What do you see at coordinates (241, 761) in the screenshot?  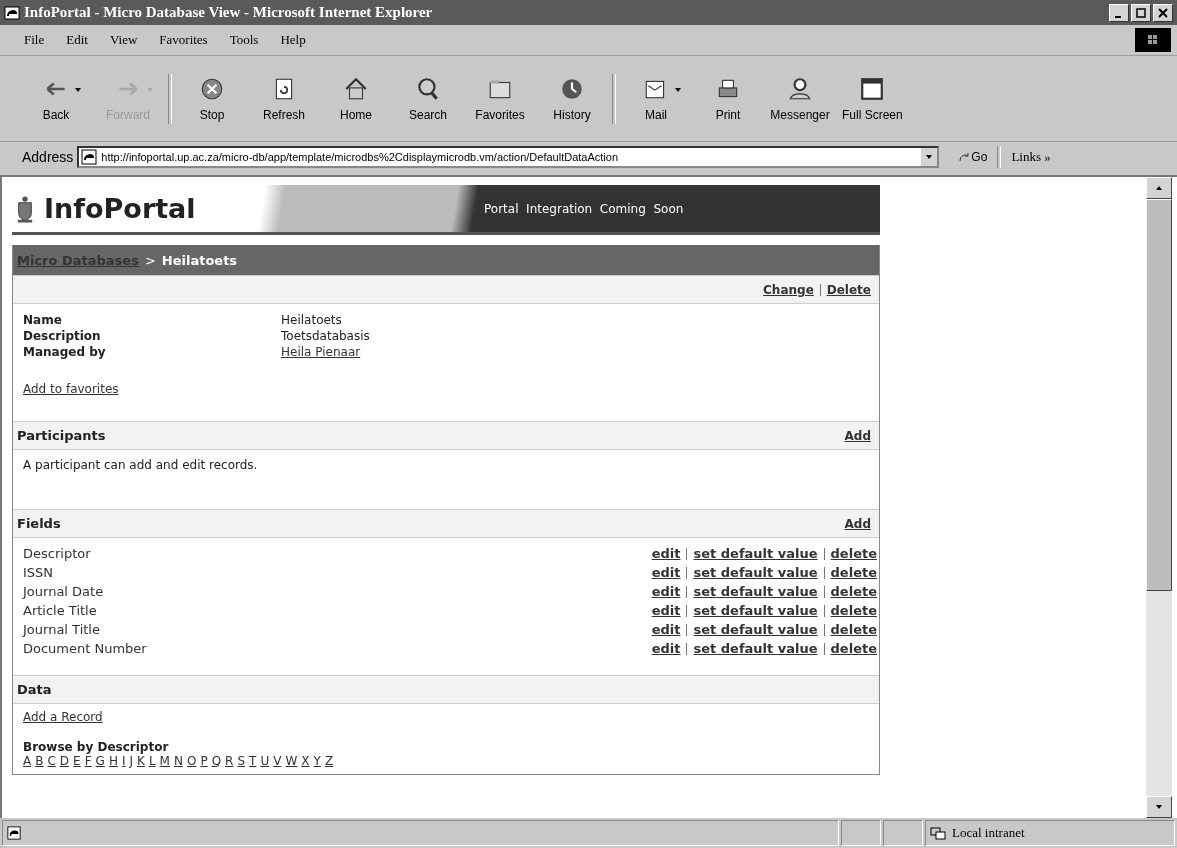 I see `letter-link: S` at bounding box center [241, 761].